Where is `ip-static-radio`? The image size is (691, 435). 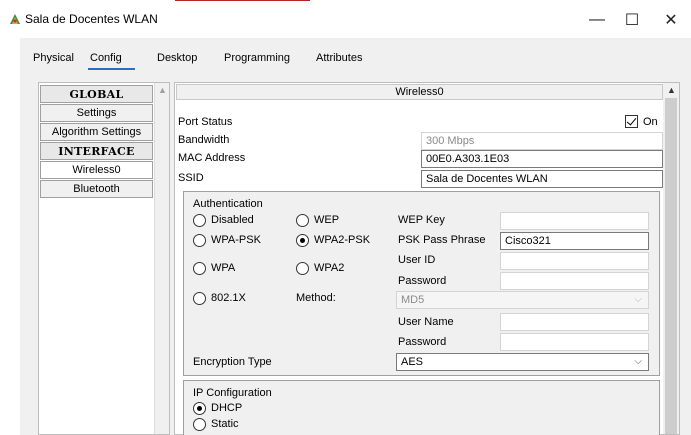
ip-static-radio is located at coordinates (199, 424).